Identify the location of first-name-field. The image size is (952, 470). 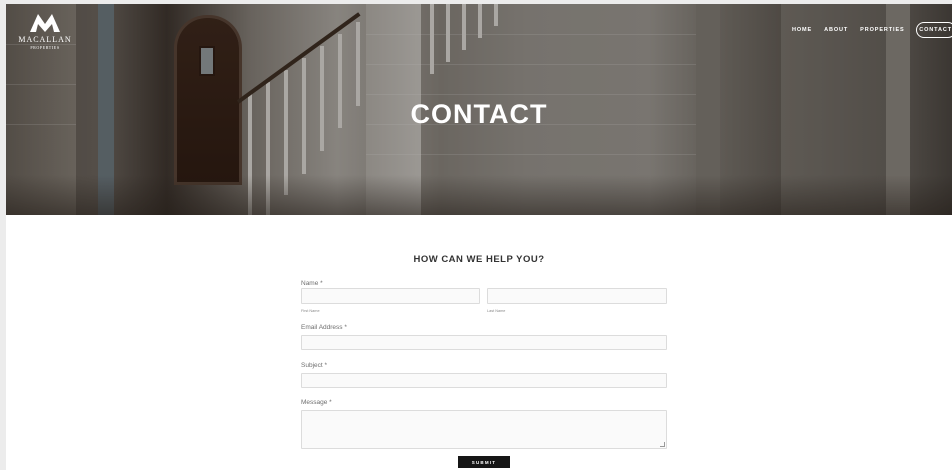
(390, 296).